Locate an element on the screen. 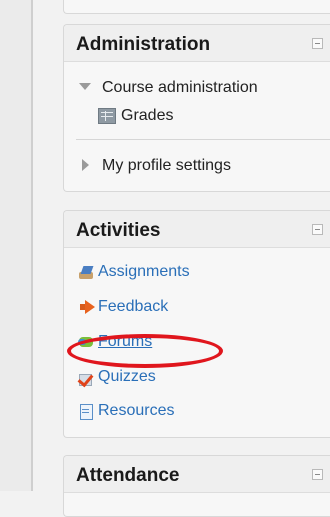 The height and width of the screenshot is (517, 330). left-page-margin is located at coordinates (15, 245).